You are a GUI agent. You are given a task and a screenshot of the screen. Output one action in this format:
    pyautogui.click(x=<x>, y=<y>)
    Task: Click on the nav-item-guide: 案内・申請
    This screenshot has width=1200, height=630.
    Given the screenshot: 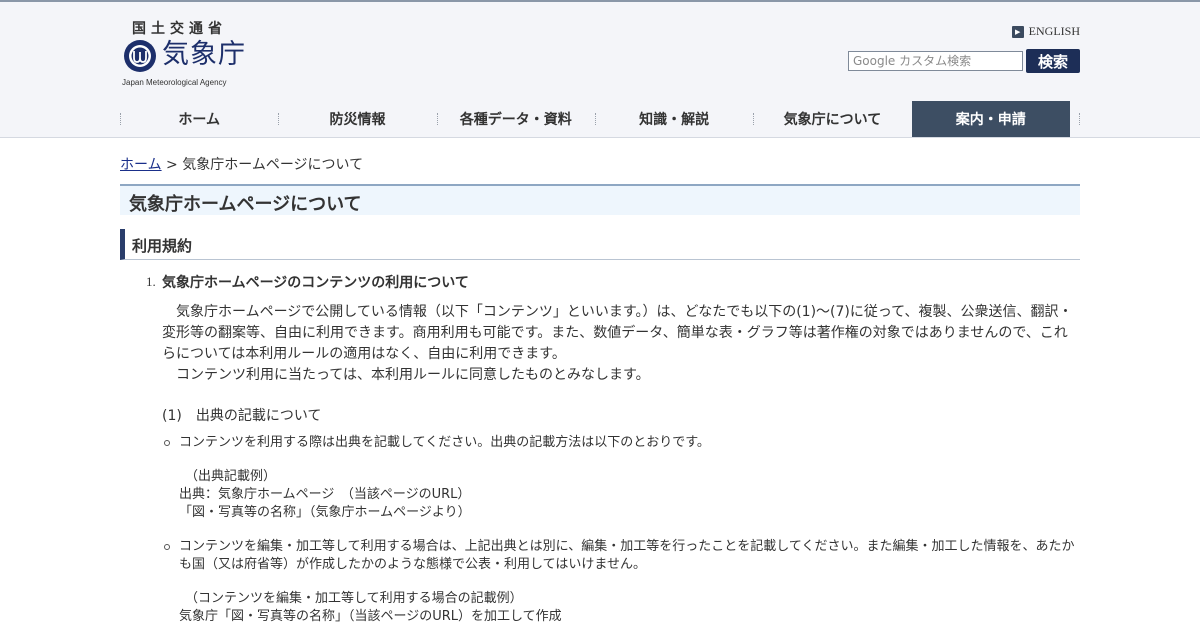 What is the action you would take?
    pyautogui.click(x=996, y=119)
    